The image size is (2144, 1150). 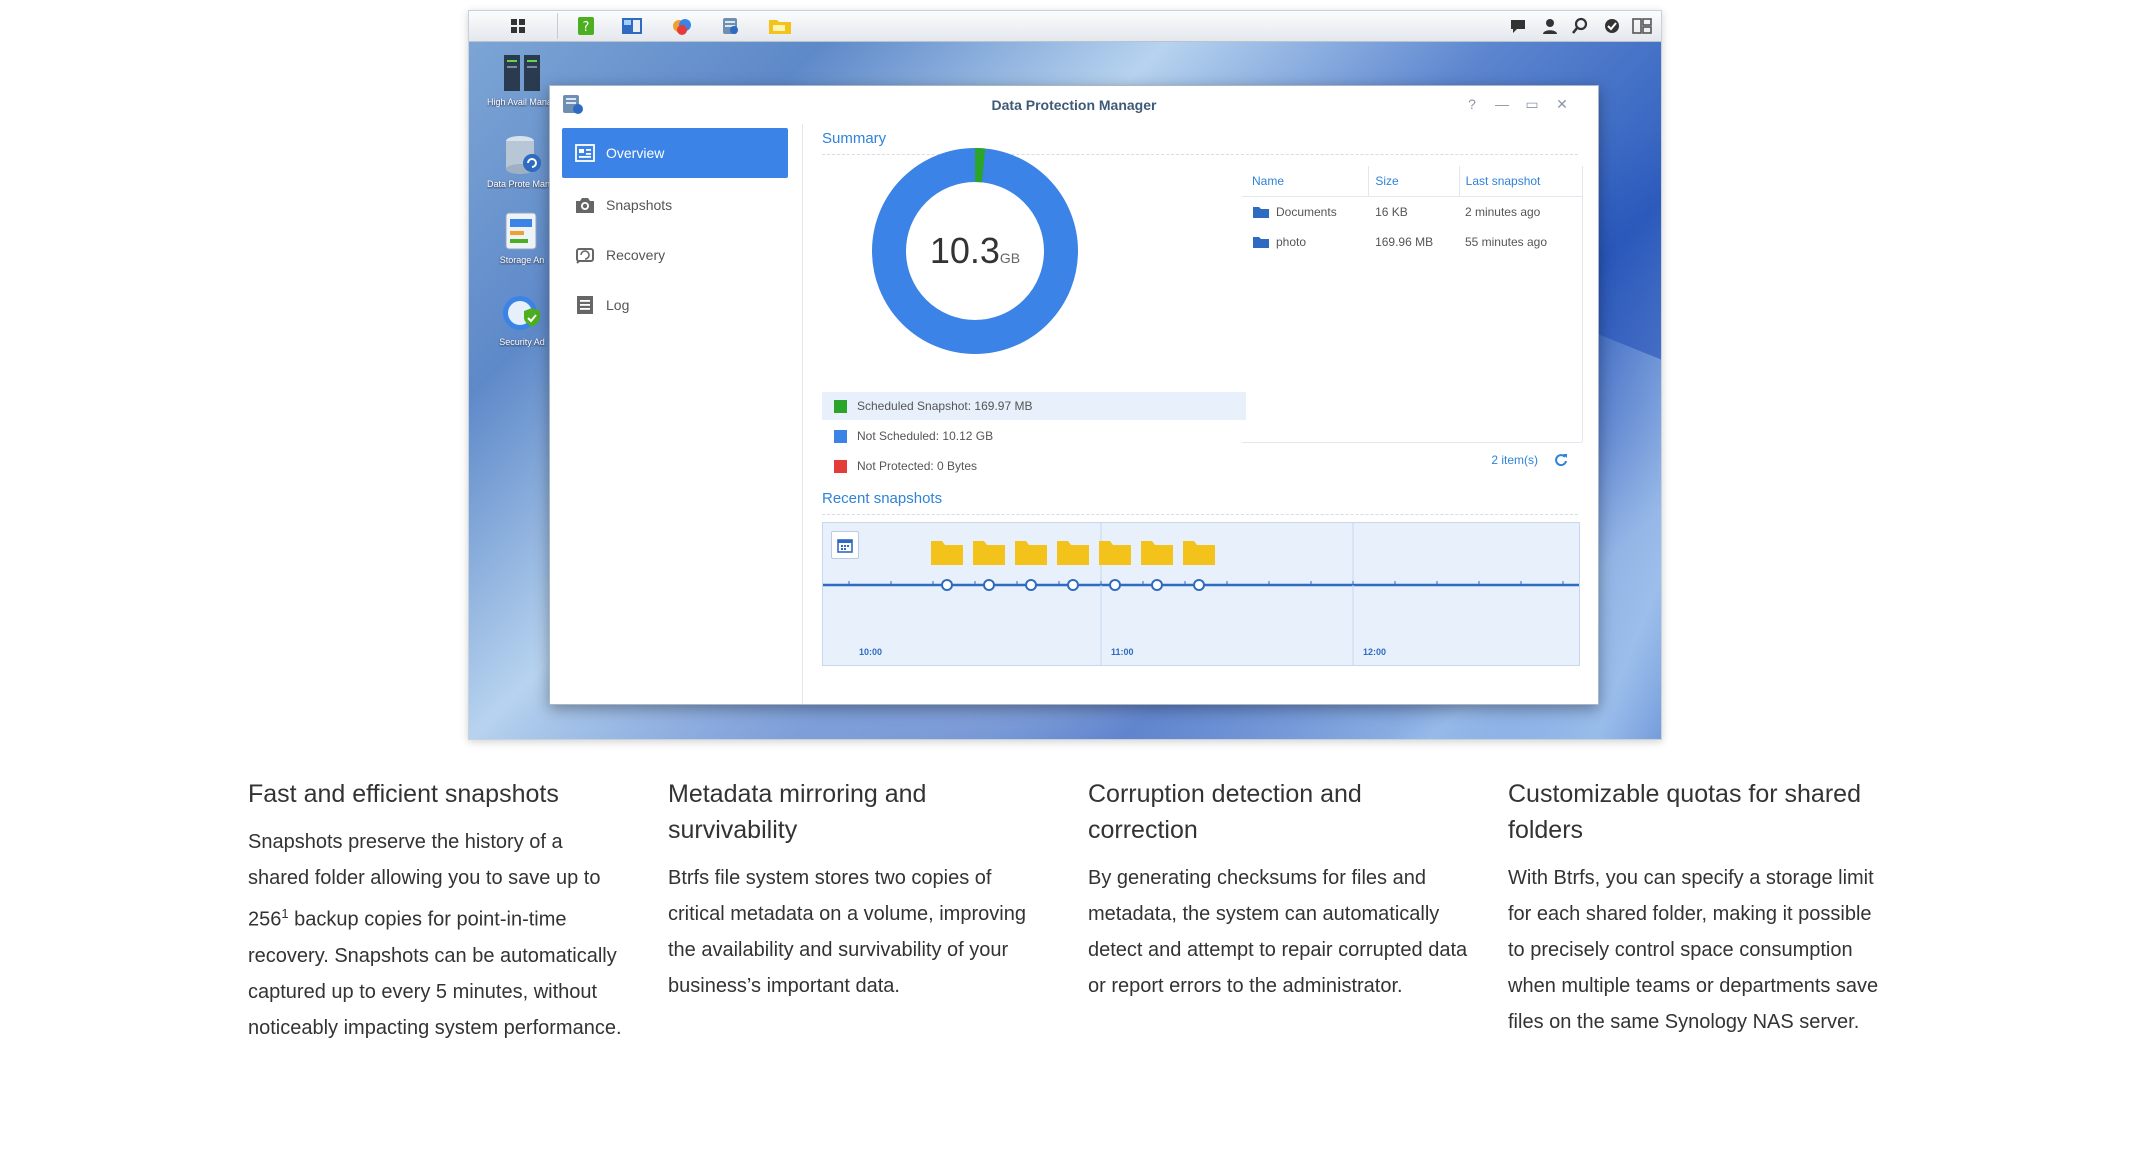 What do you see at coordinates (675, 305) in the screenshot?
I see `sidebar-item-log: Log` at bounding box center [675, 305].